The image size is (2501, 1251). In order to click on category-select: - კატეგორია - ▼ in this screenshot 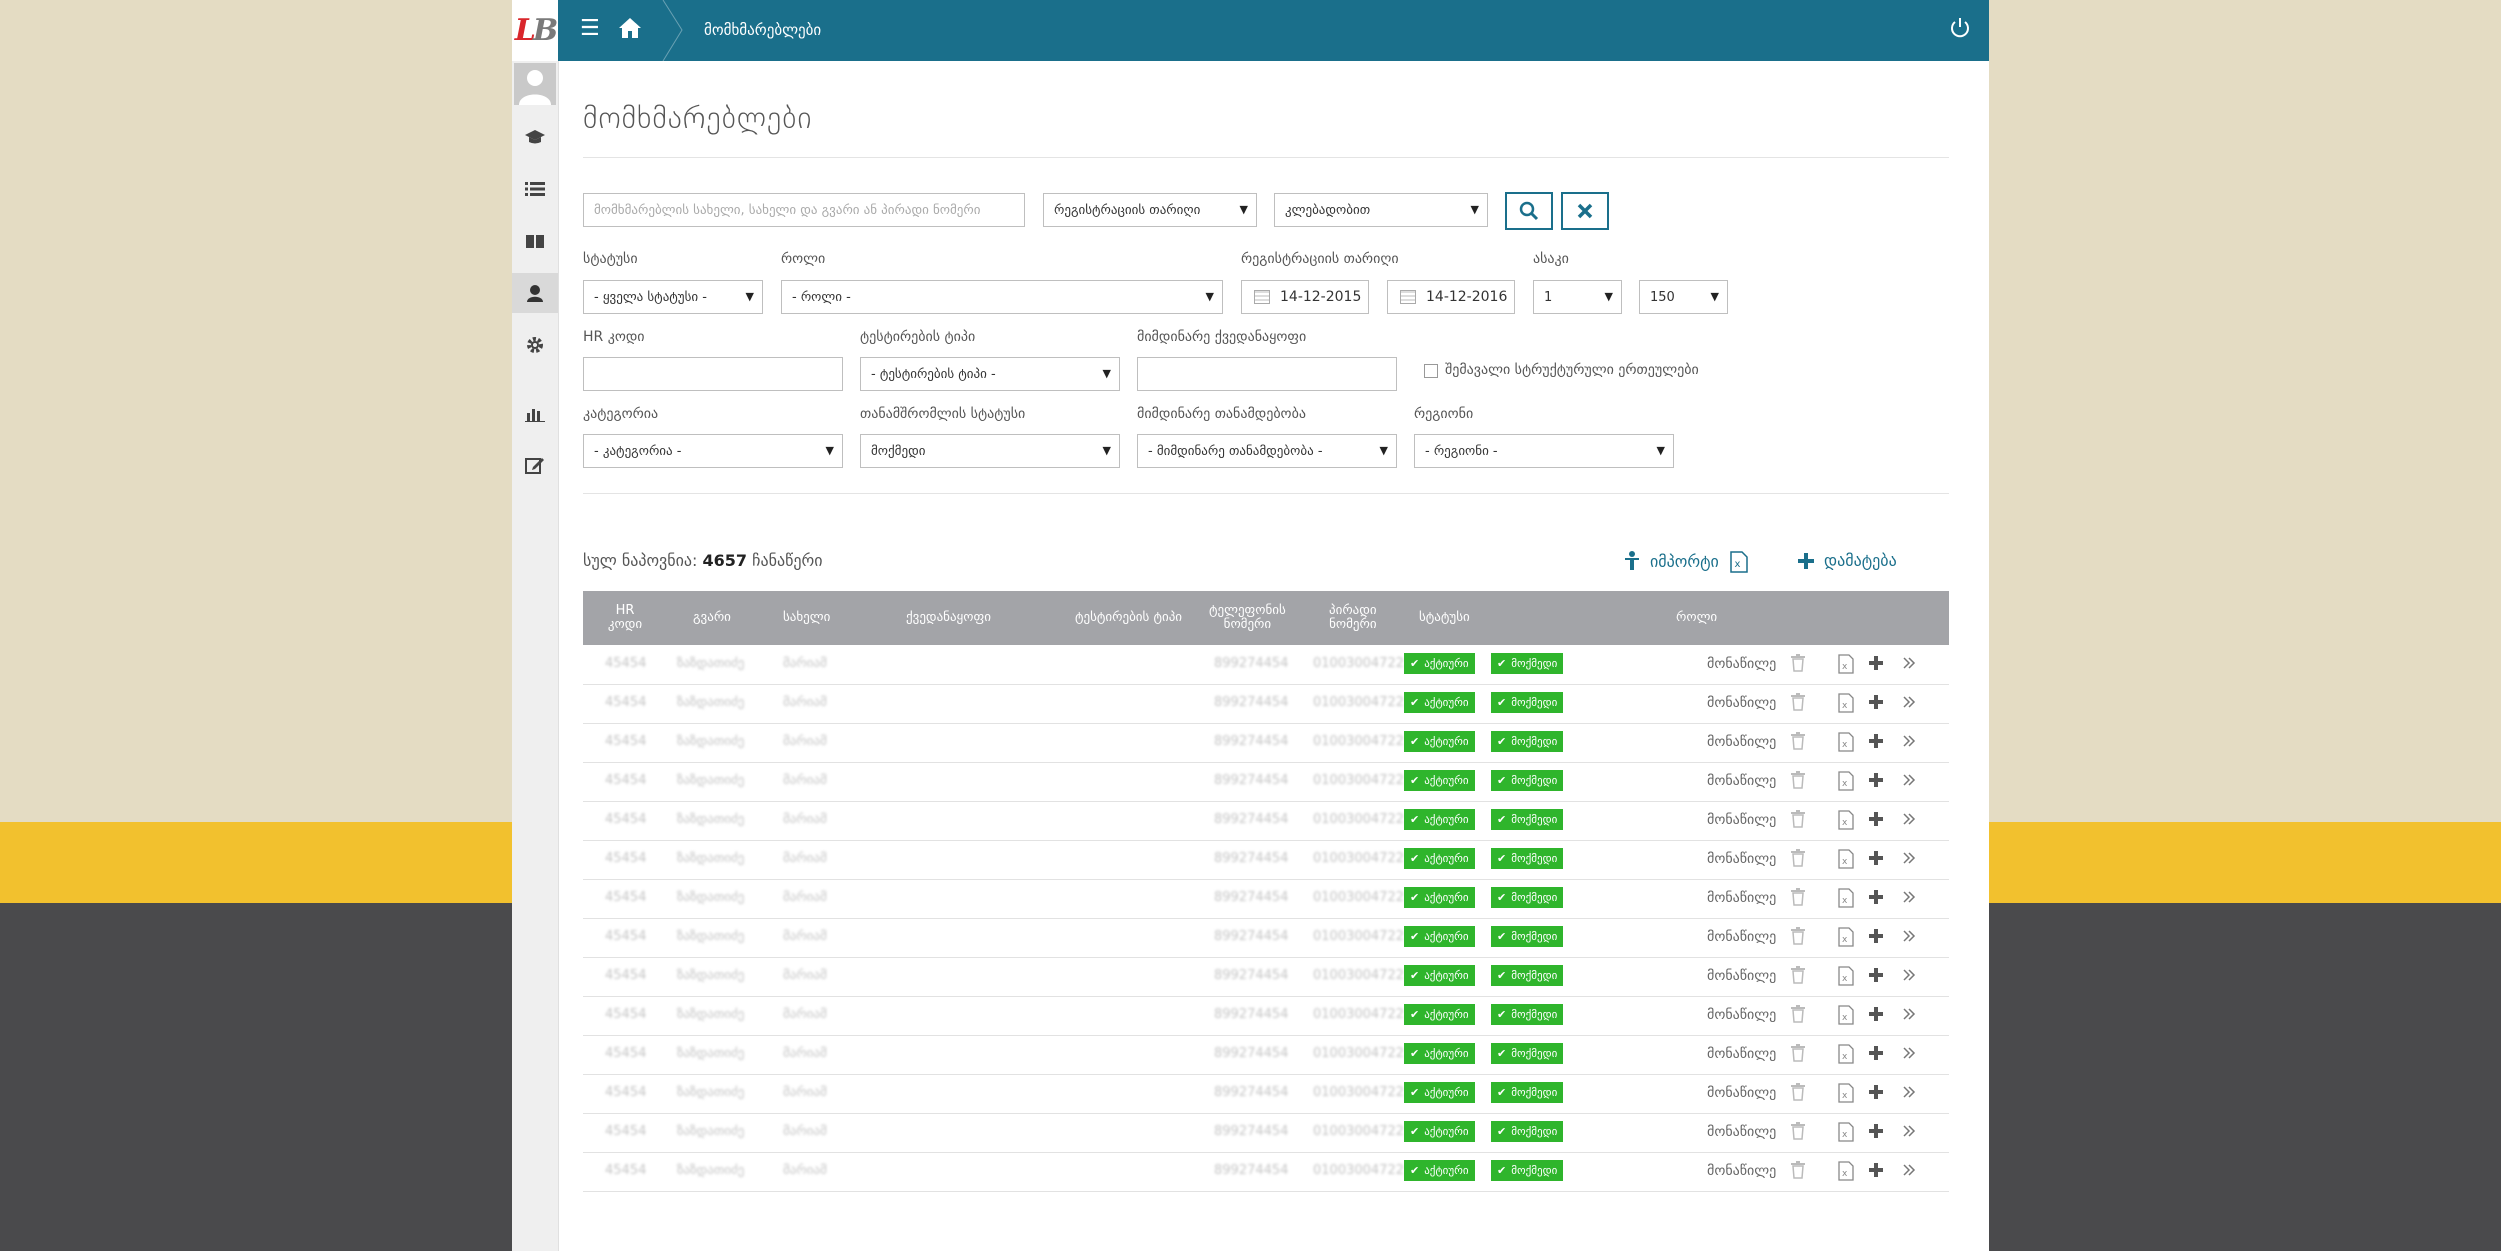, I will do `click(713, 451)`.